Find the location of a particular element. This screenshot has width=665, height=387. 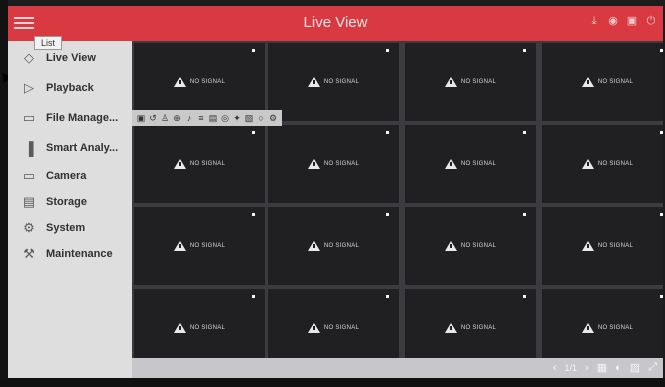

folder-icon: ▭ is located at coordinates (29, 117).